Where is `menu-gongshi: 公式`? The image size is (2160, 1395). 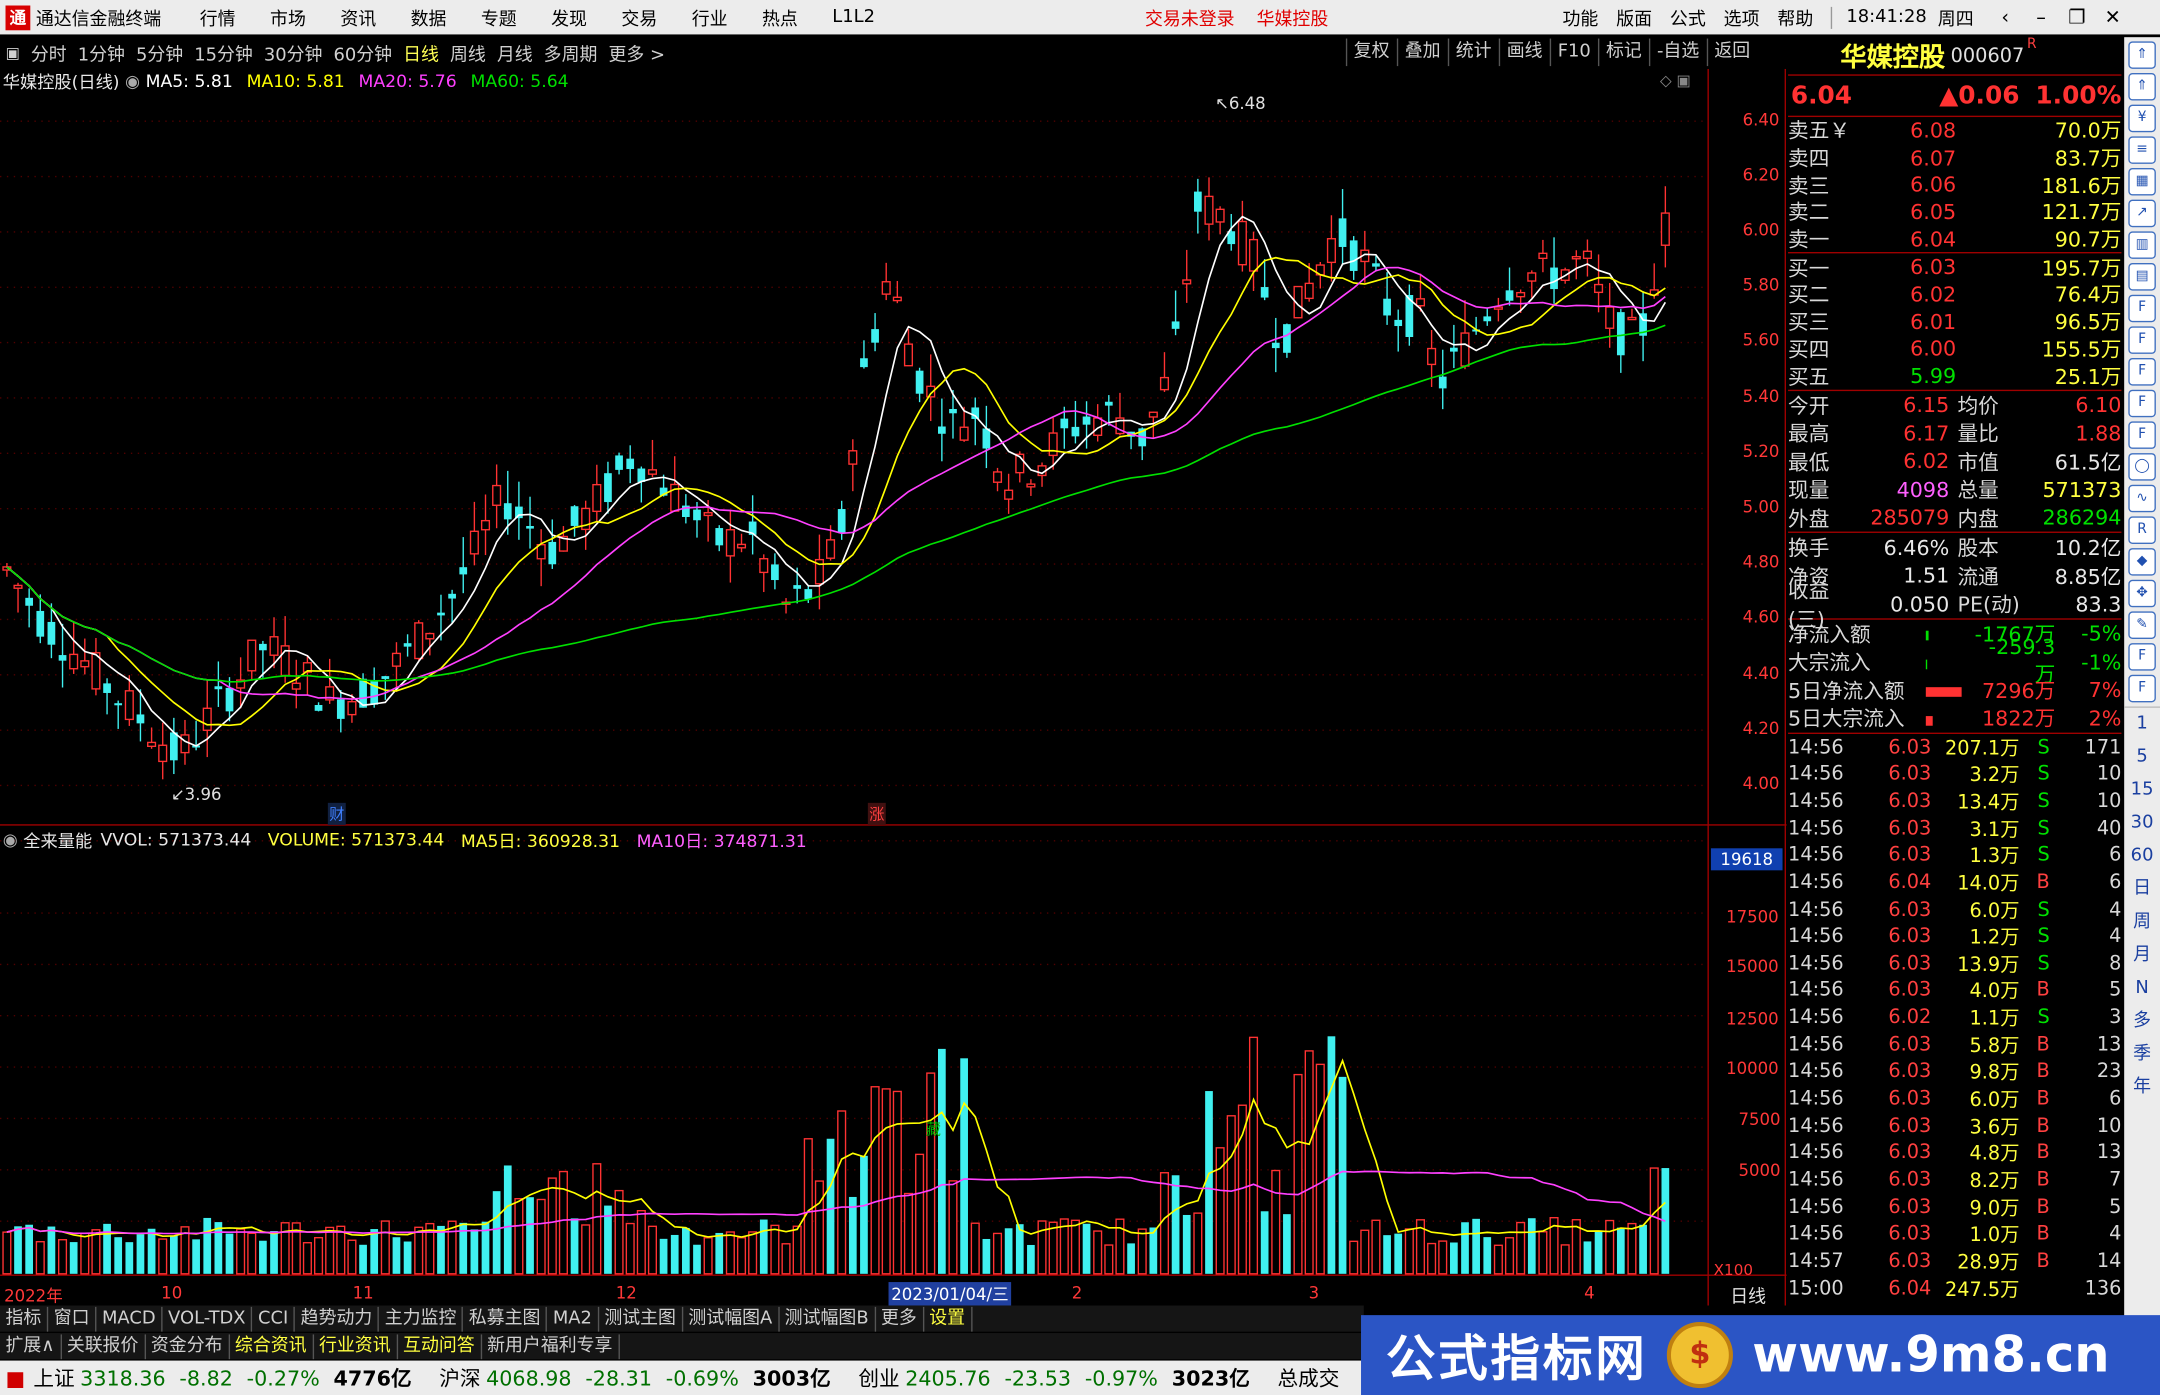
menu-gongshi: 公式 is located at coordinates (1688, 17).